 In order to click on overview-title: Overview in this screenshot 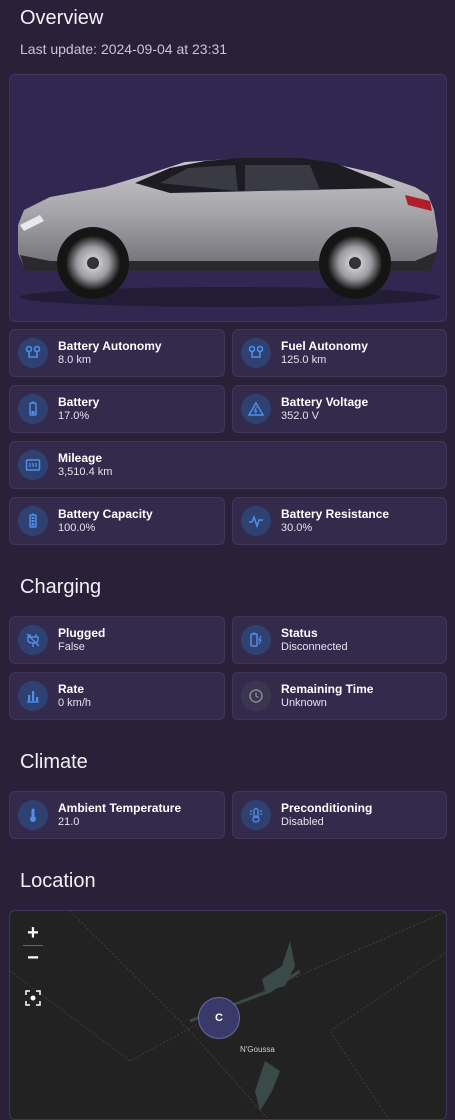, I will do `click(62, 18)`.